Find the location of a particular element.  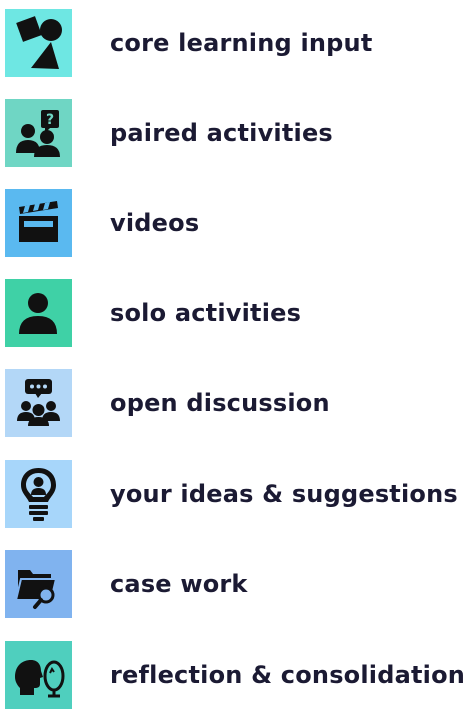

legend-item-reflection-consolidation: reflection & consolidation is located at coordinates (235, 675).